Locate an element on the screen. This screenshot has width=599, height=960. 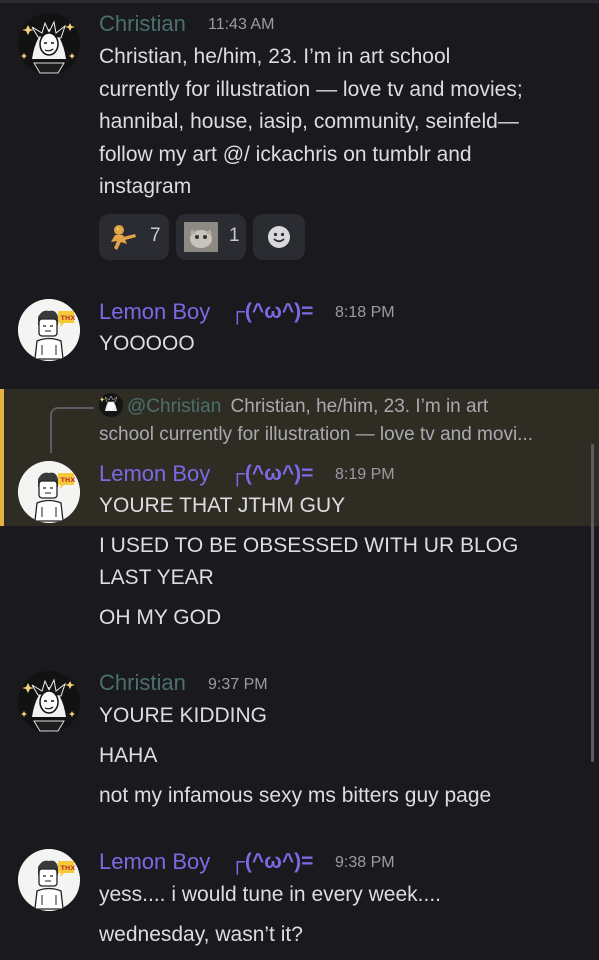
reaction-count: 7 is located at coordinates (155, 235).